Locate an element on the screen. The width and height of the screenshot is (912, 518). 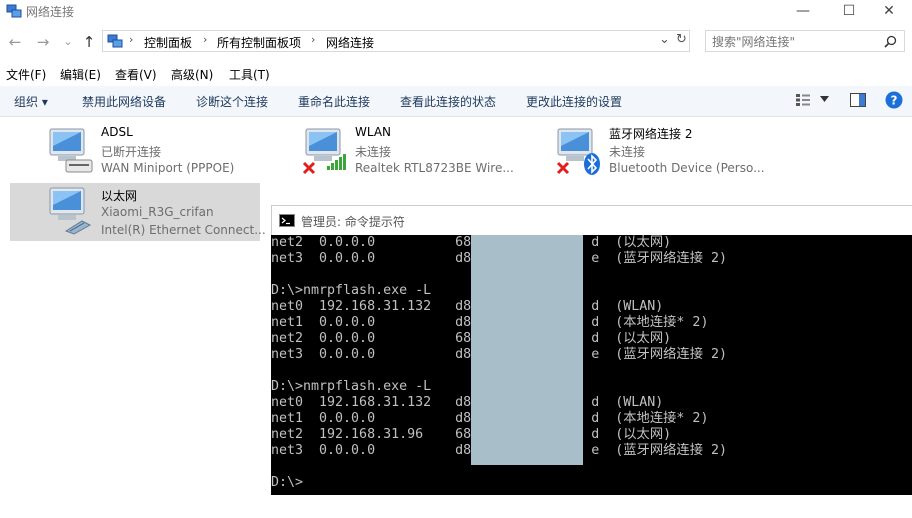
menu-edit: 编辑(E) is located at coordinates (80, 74).